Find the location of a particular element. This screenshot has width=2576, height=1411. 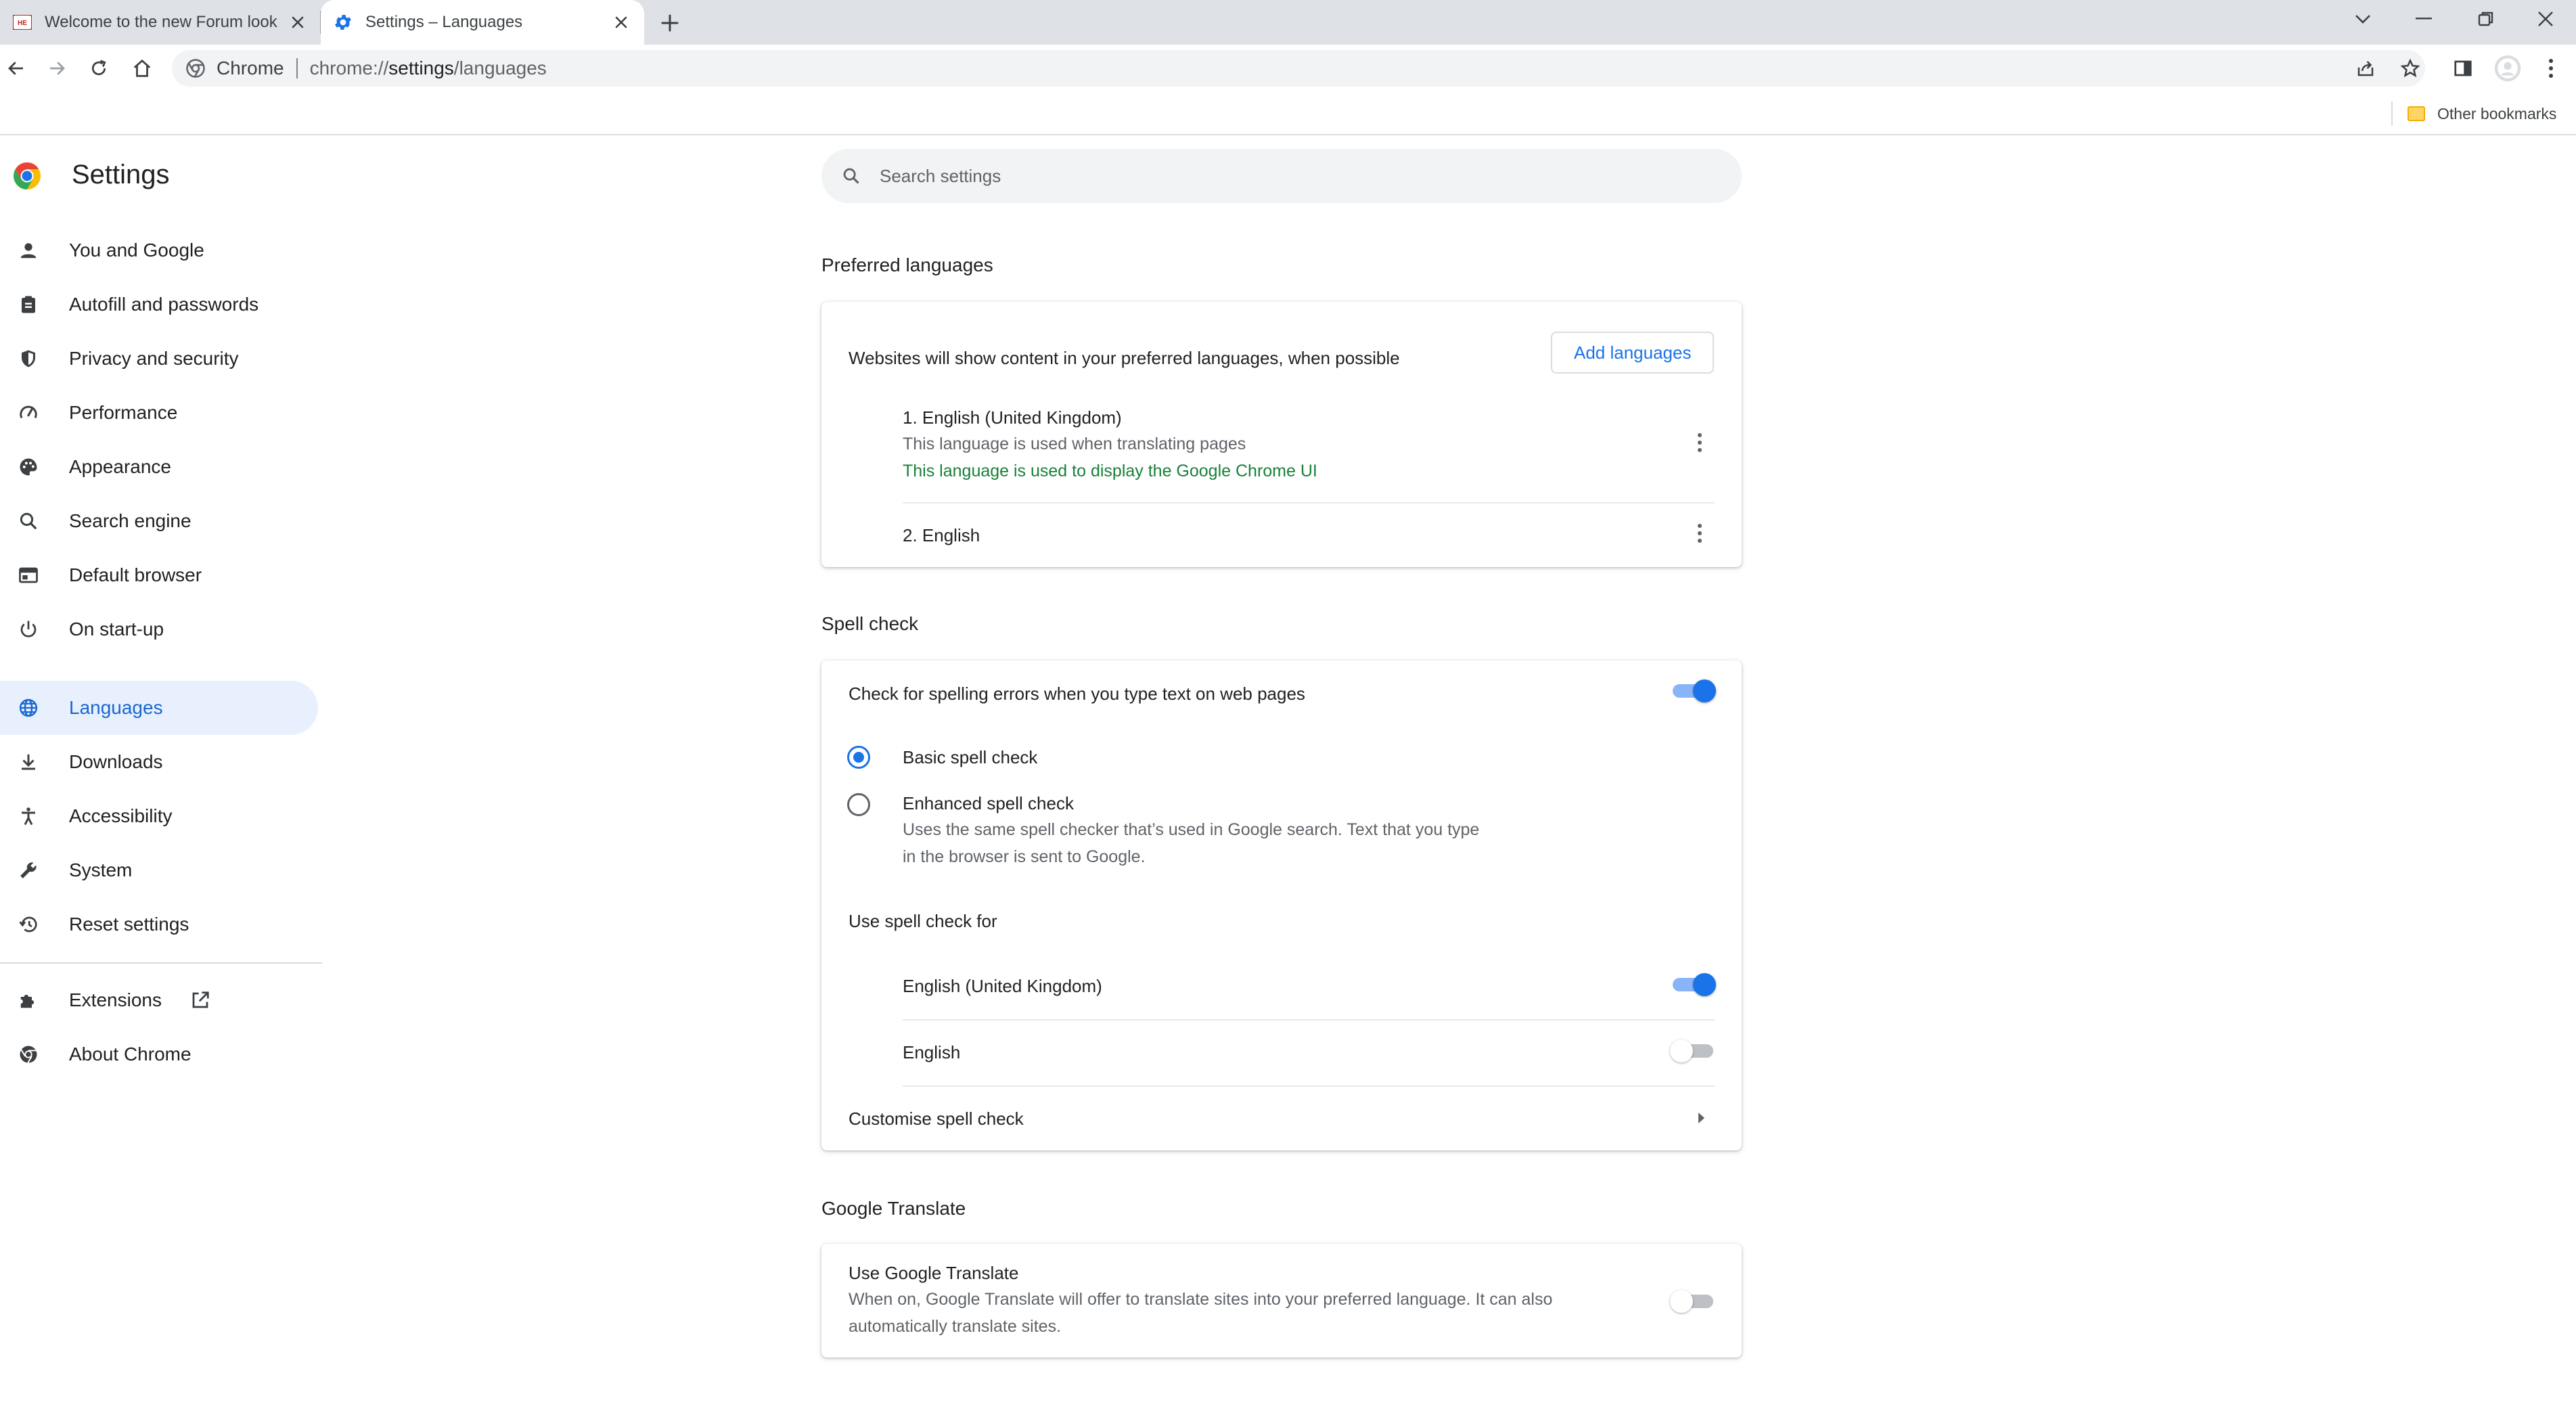

share-icon is located at coordinates (2366, 68).